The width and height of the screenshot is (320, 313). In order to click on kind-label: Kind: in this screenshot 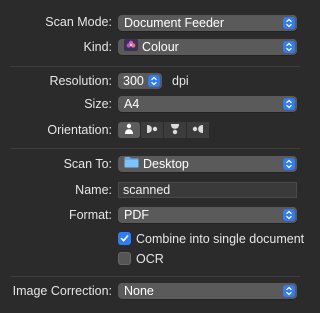, I will do `click(98, 47)`.